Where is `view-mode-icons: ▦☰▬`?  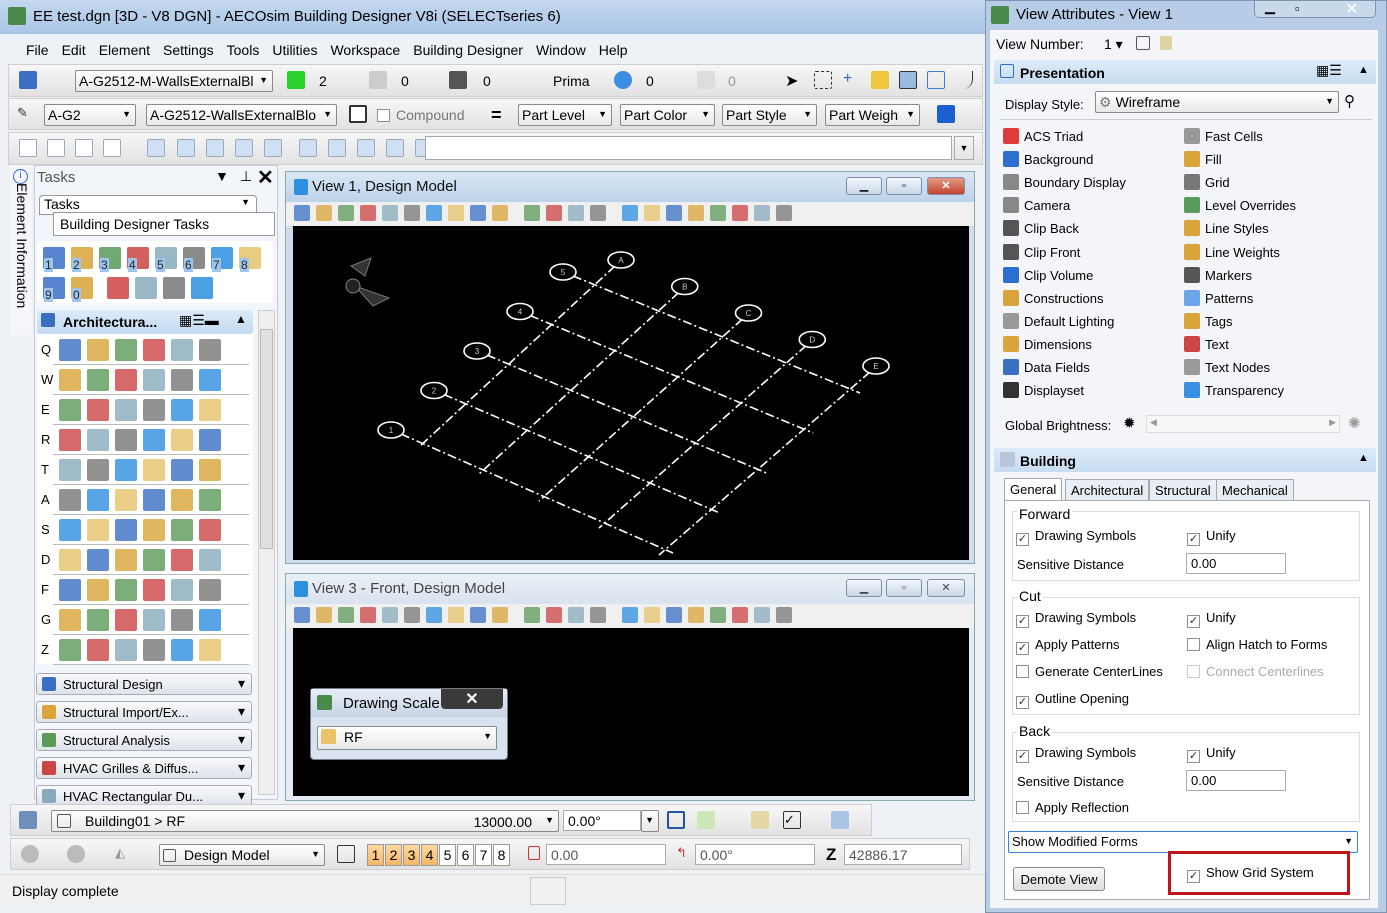 view-mode-icons: ▦☰▬ is located at coordinates (199, 320).